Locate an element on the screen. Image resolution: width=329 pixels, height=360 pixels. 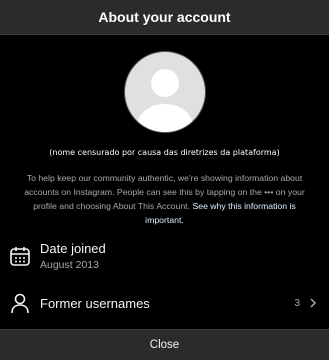
date-joined-label: Date joined is located at coordinates (73, 248).